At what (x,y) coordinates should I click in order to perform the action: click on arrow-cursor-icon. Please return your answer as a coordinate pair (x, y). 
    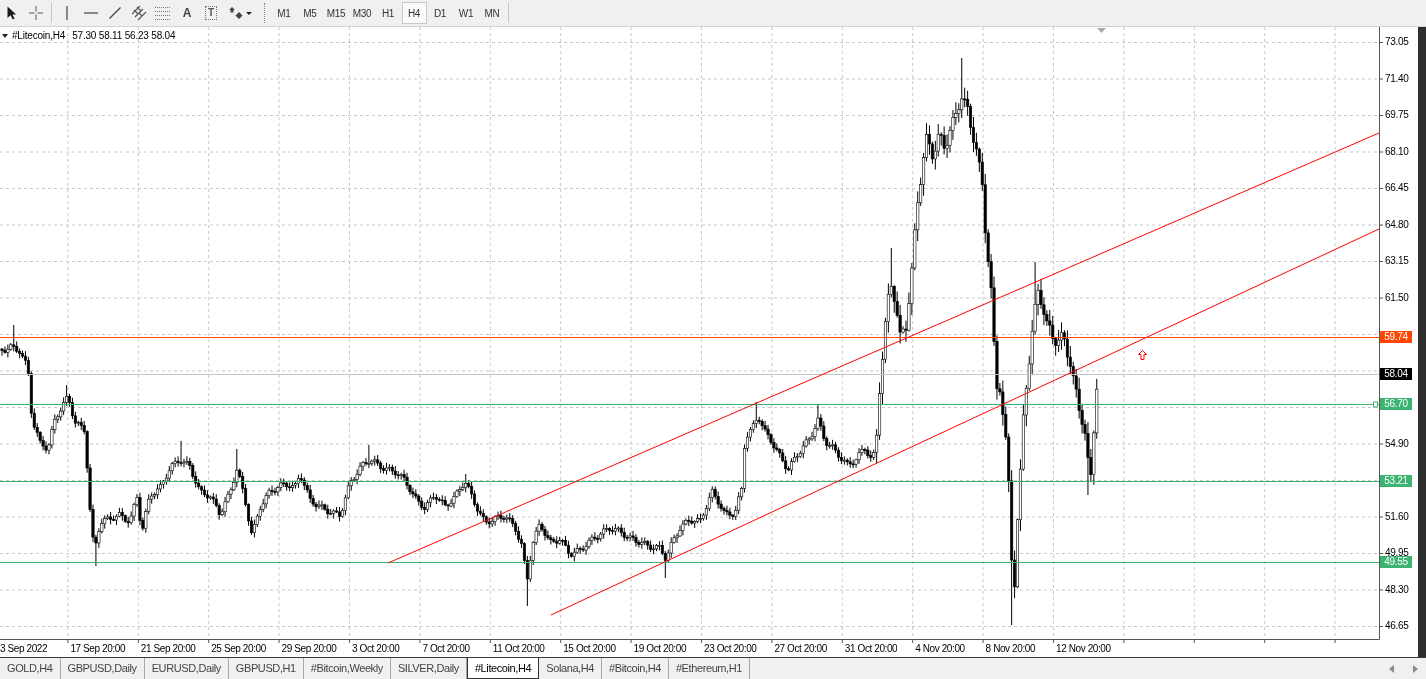
    Looking at the image, I should click on (12, 13).